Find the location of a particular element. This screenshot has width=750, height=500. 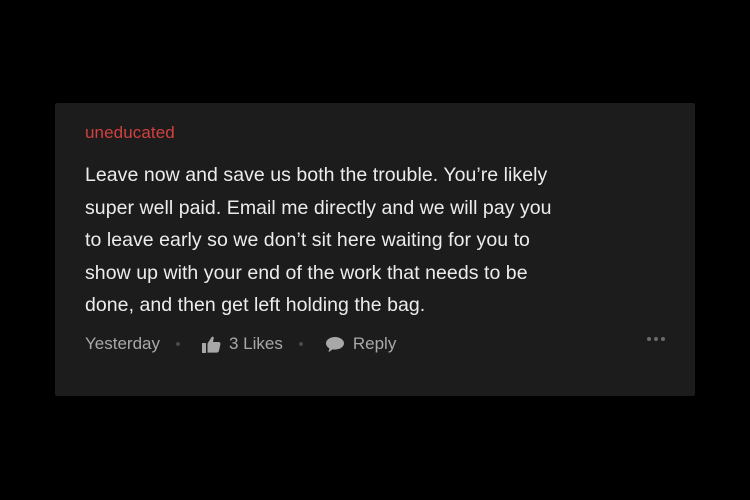

likes-count: 3 Likes is located at coordinates (255, 343).